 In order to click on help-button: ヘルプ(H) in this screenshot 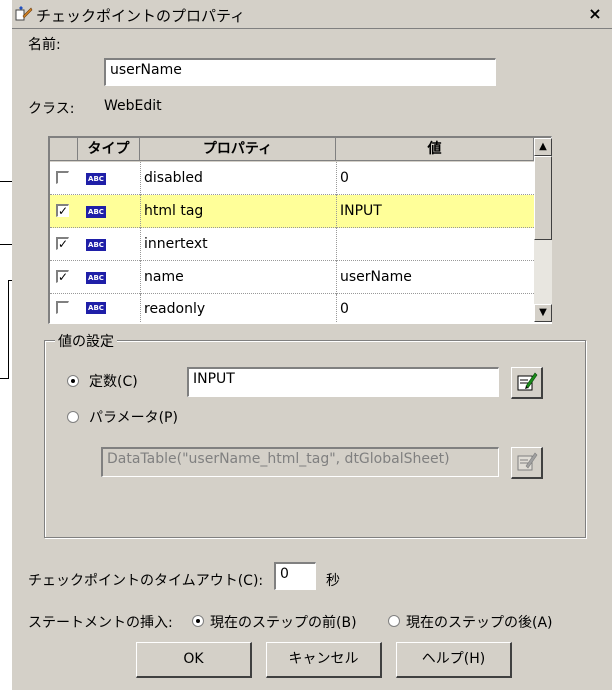, I will do `click(454, 660)`.